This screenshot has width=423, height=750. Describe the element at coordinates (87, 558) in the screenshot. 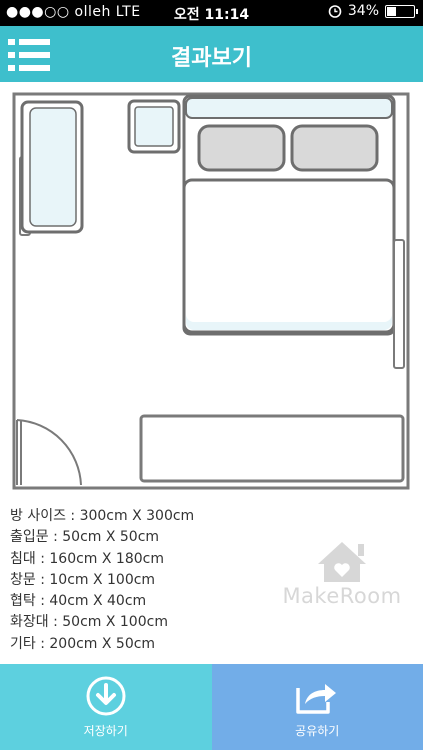

I see `info-line-bed: 침대 : 160cm X 180cm` at that location.